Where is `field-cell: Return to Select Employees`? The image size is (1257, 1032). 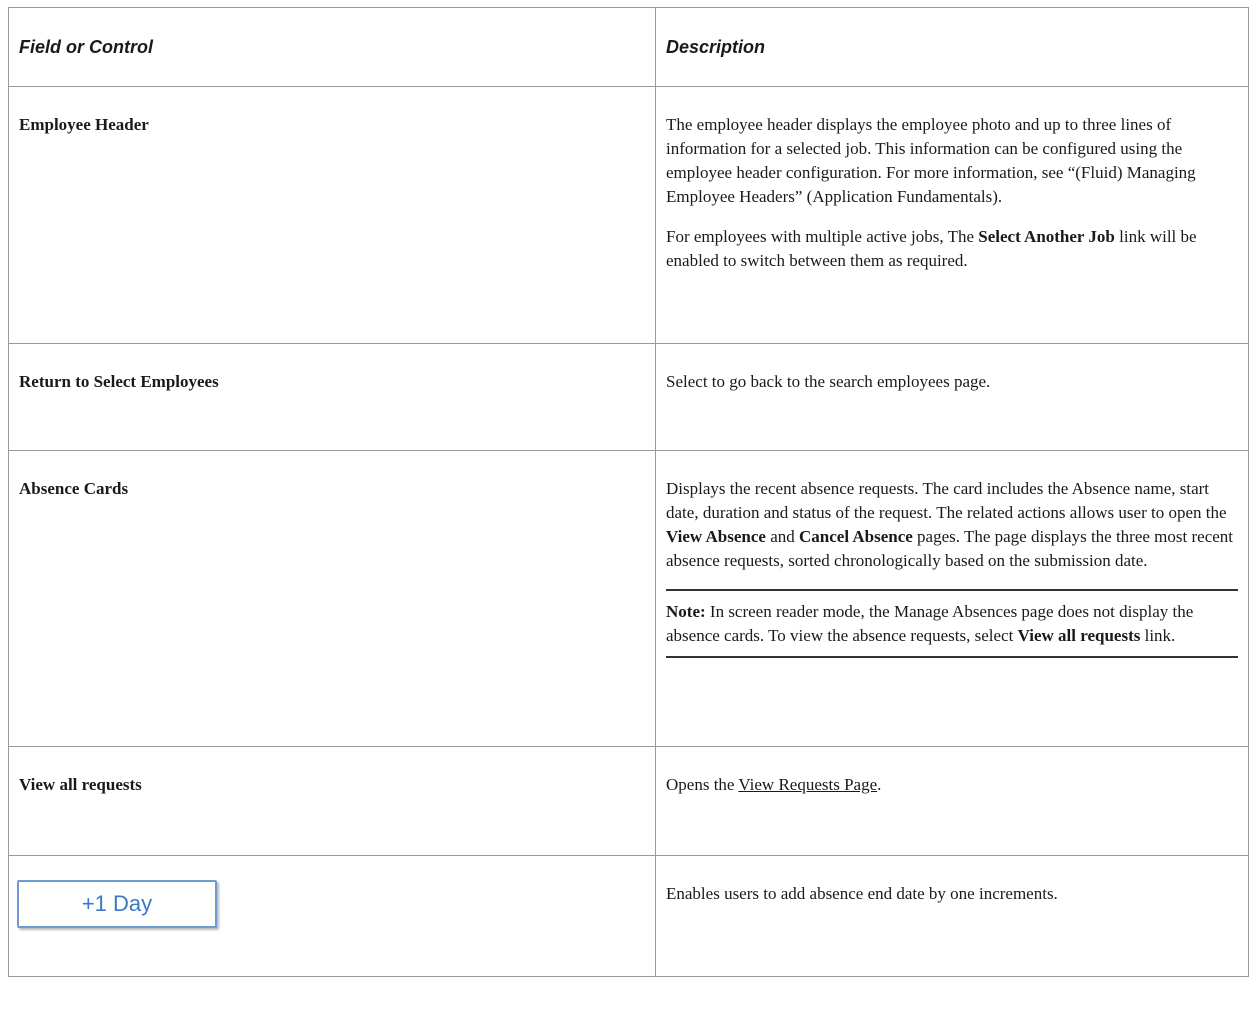 field-cell: Return to Select Employees is located at coordinates (332, 397).